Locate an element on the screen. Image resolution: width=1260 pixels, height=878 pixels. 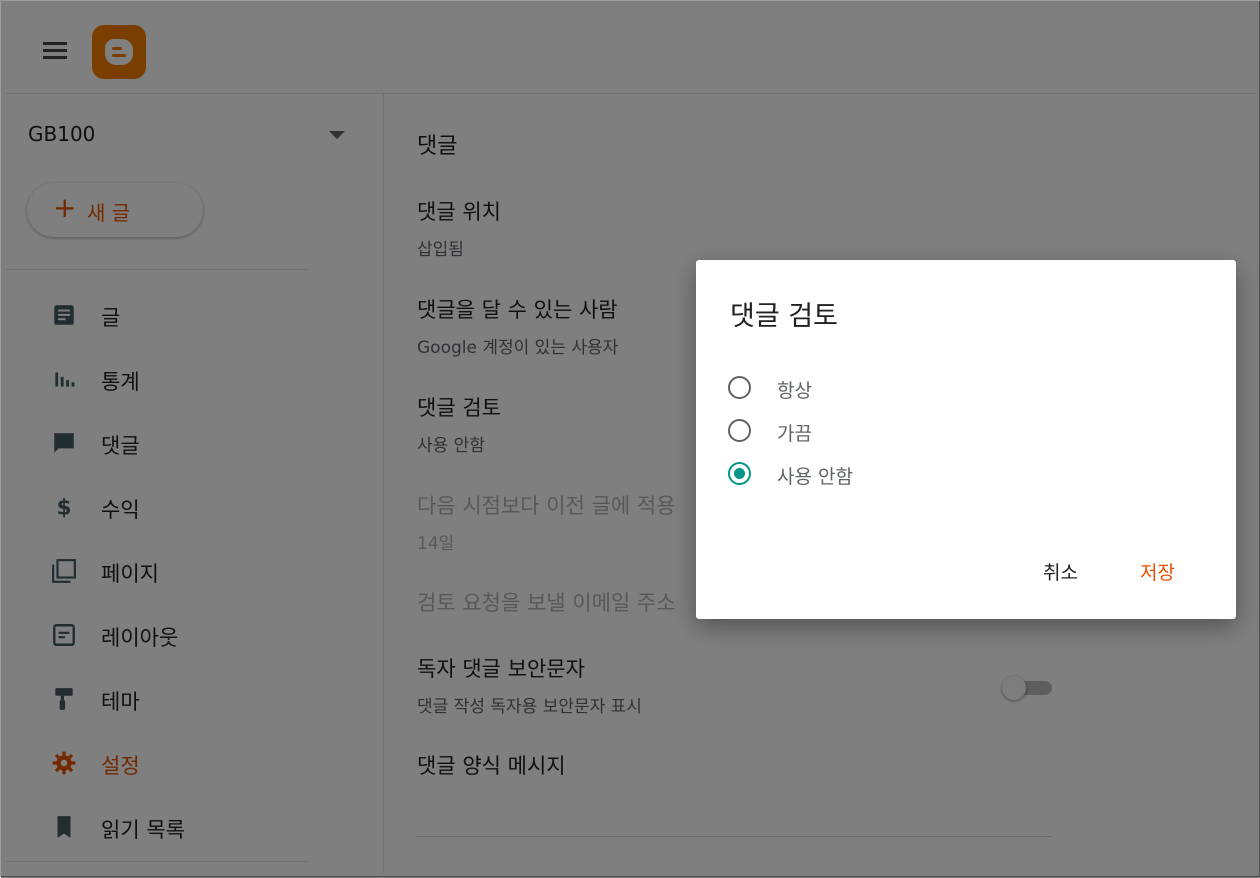
radio-label: 항상 is located at coordinates (794, 391).